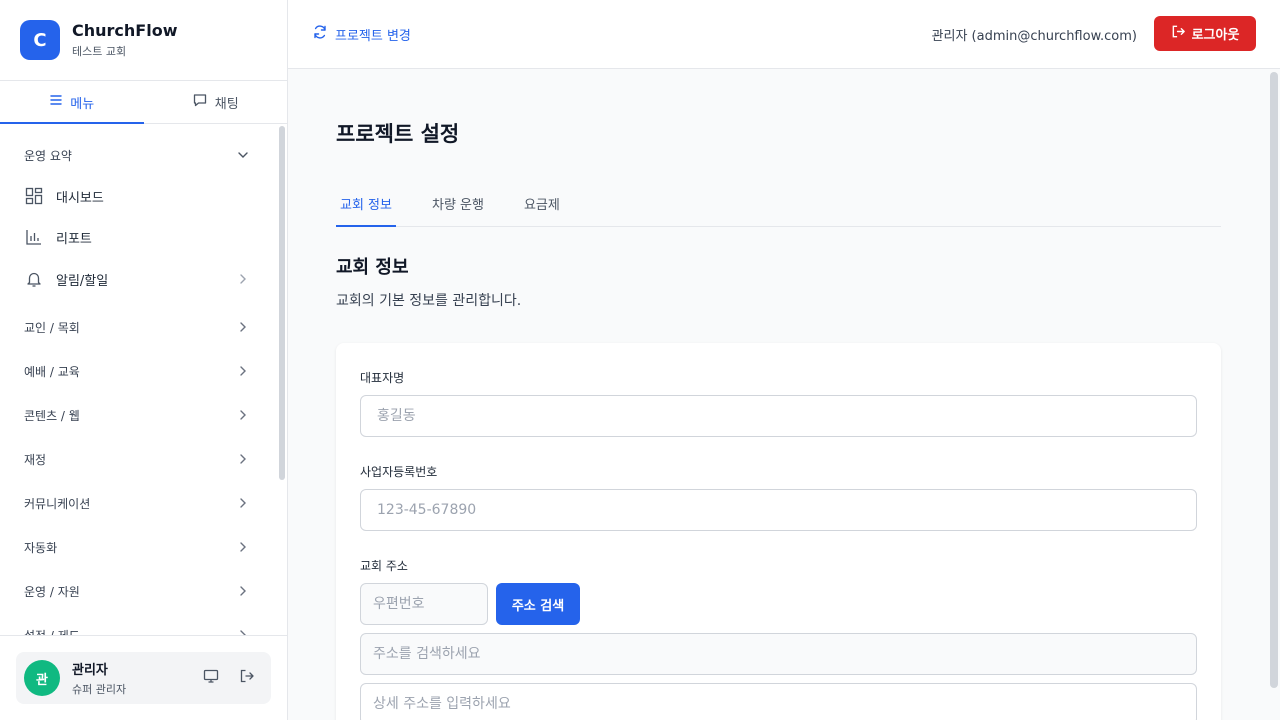 The width and height of the screenshot is (1280, 720). I want to click on user-panel: 관 관리자 슈퍼 관리자, so click(143, 677).